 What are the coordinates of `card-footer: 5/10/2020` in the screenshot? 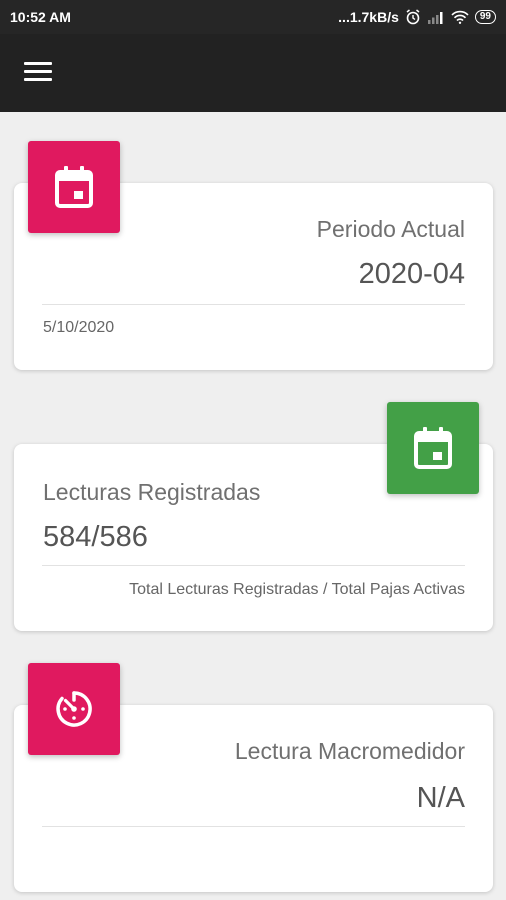 It's located at (79, 327).